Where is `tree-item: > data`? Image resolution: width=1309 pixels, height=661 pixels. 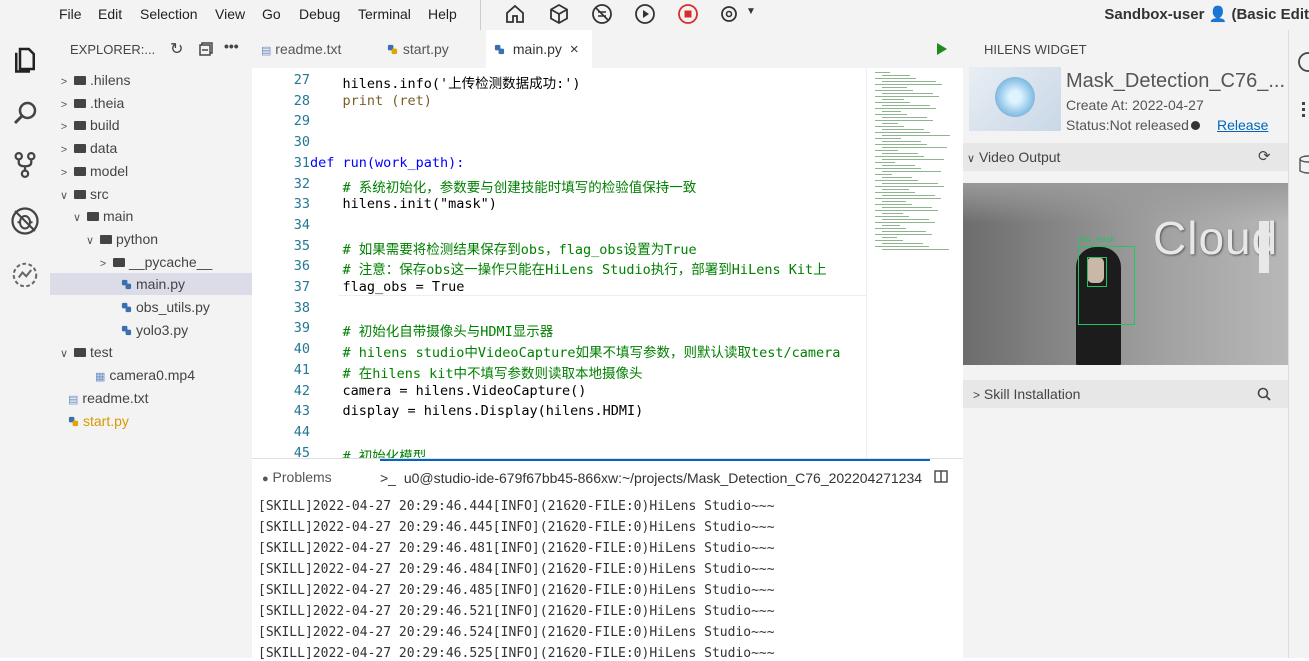 tree-item: > data is located at coordinates (151, 148).